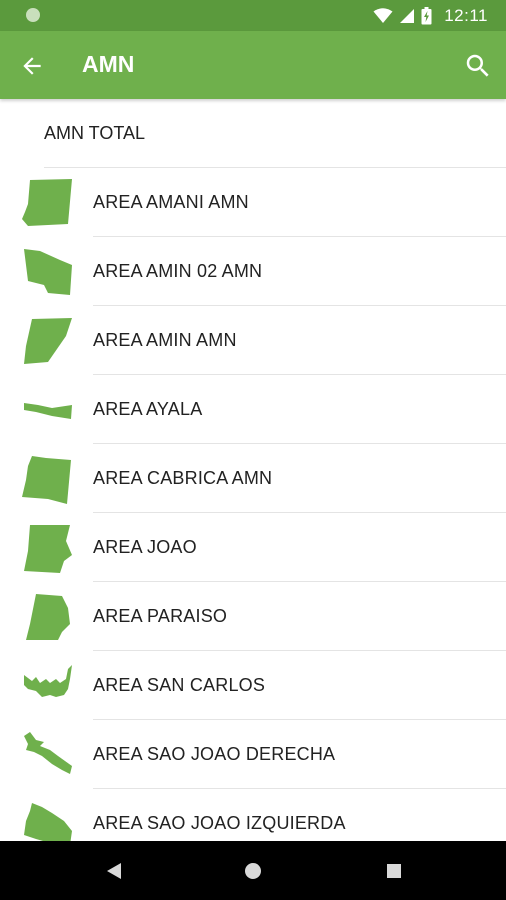 Image resolution: width=506 pixels, height=900 pixels. I want to click on list-item-label: AREA AMIN AMN, so click(165, 340).